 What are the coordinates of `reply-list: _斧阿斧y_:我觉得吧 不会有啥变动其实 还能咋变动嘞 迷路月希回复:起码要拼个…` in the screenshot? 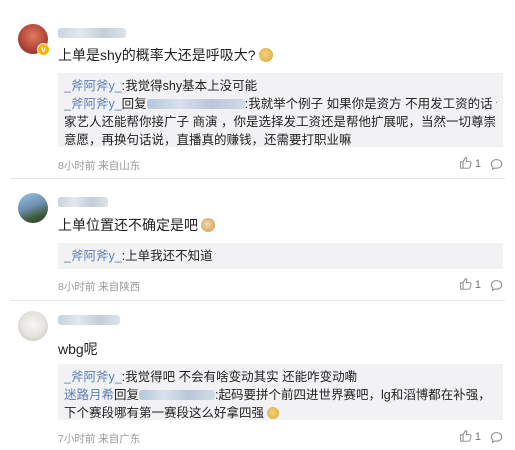 It's located at (280, 392).